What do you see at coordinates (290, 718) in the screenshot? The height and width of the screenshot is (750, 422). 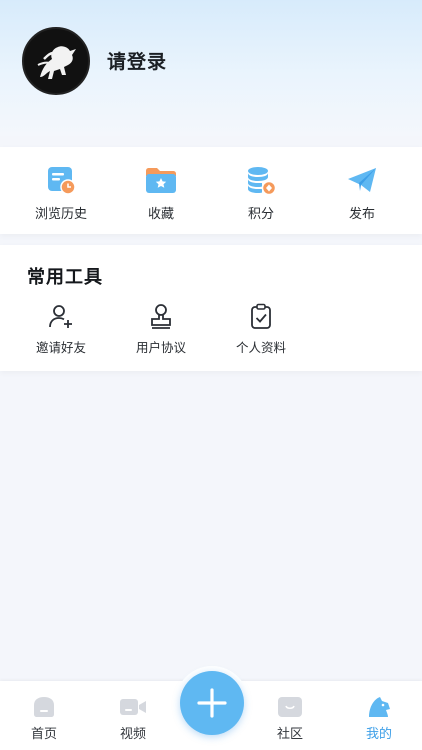 I see `tab-community: 社区` at bounding box center [290, 718].